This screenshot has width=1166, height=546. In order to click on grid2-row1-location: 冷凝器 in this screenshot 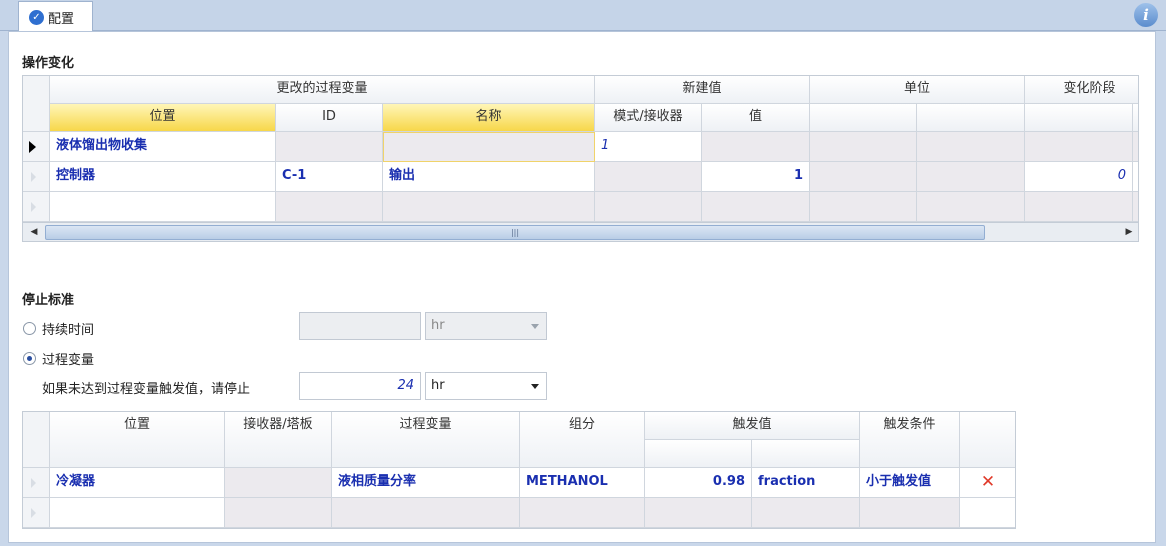, I will do `click(137, 483)`.